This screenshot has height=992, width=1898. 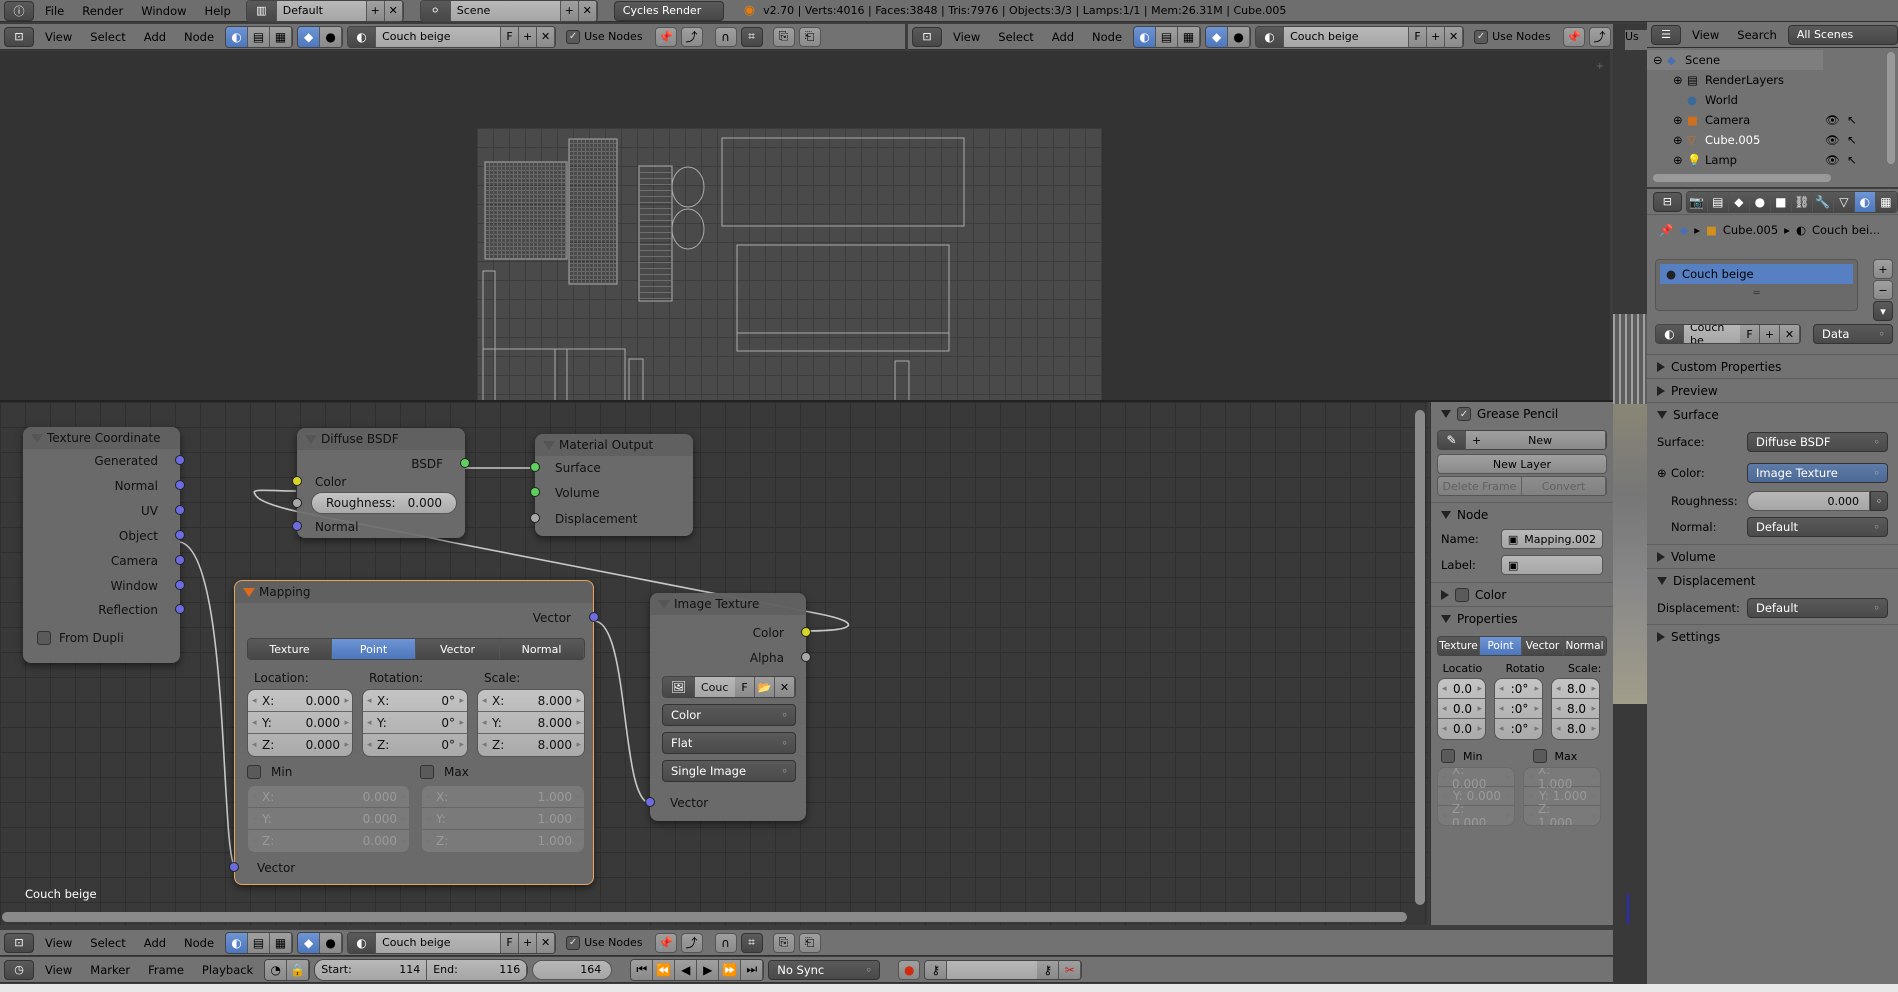 I want to click on sidebar-tab-normal: Normal, so click(x=1585, y=646).